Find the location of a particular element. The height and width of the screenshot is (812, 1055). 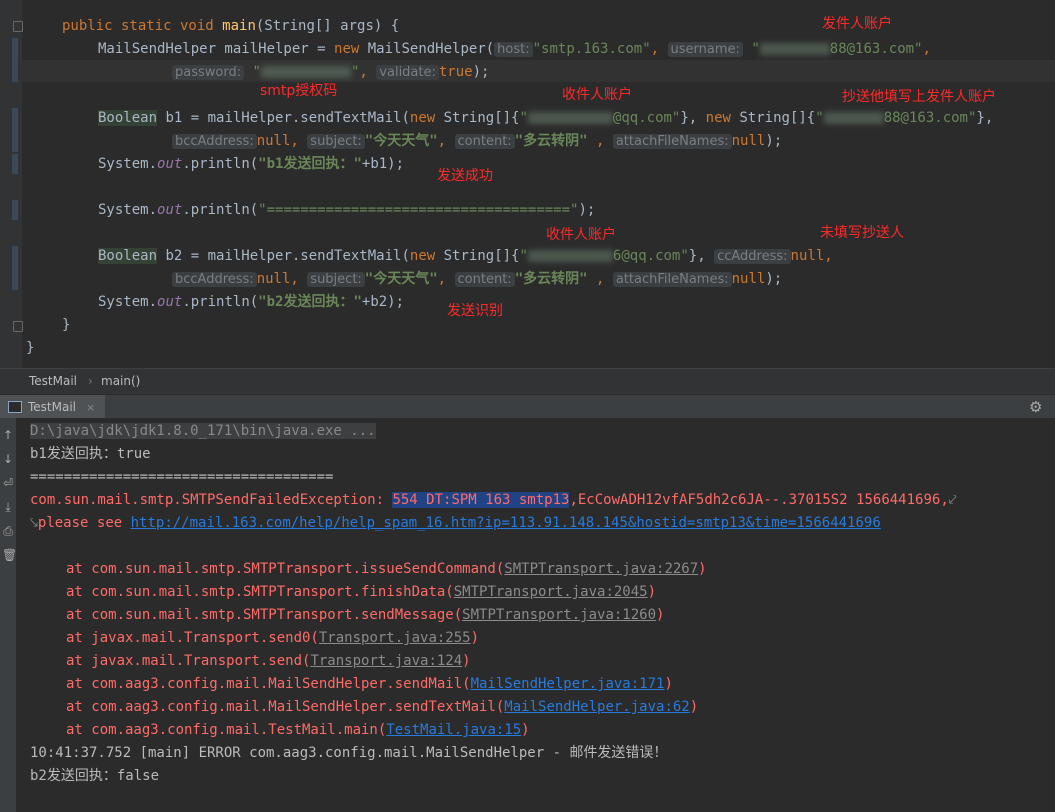

run-tab-testmail: TestMail × is located at coordinates (53, 407).